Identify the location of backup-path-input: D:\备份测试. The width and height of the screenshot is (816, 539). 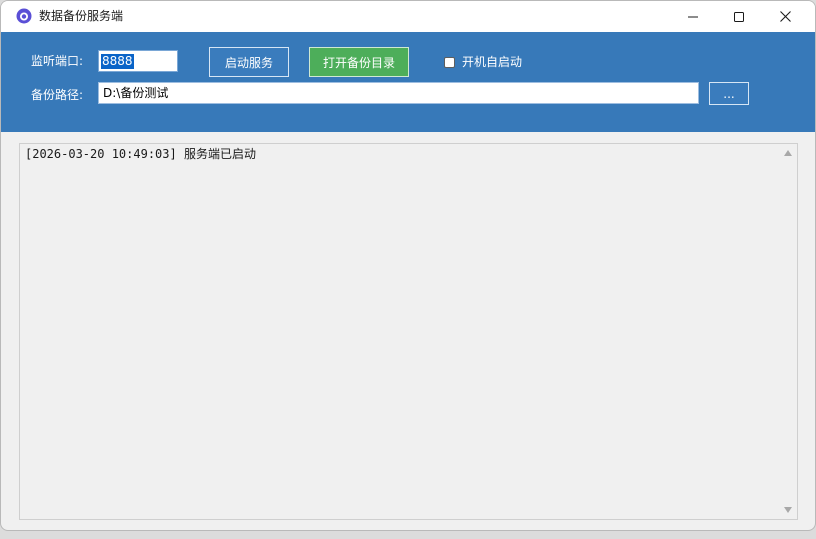
(398, 93).